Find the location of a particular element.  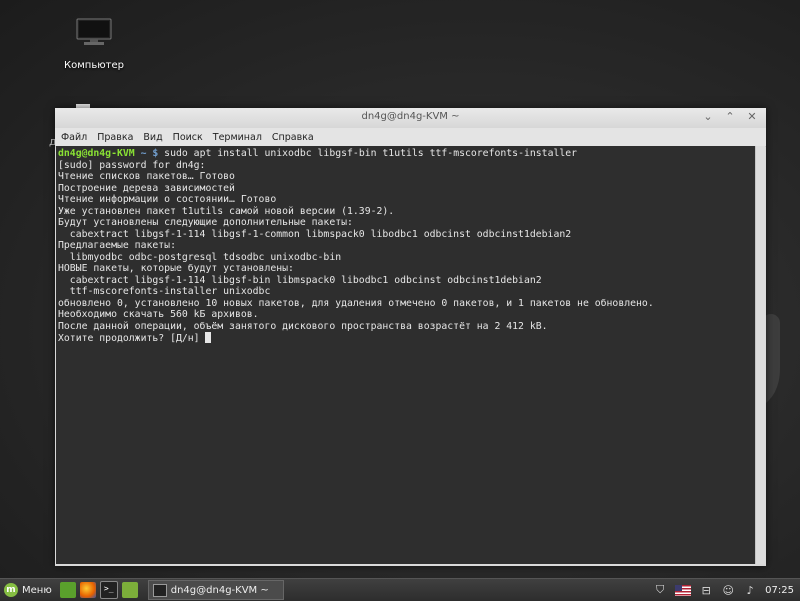

show-desktop-icon is located at coordinates (67, 590).